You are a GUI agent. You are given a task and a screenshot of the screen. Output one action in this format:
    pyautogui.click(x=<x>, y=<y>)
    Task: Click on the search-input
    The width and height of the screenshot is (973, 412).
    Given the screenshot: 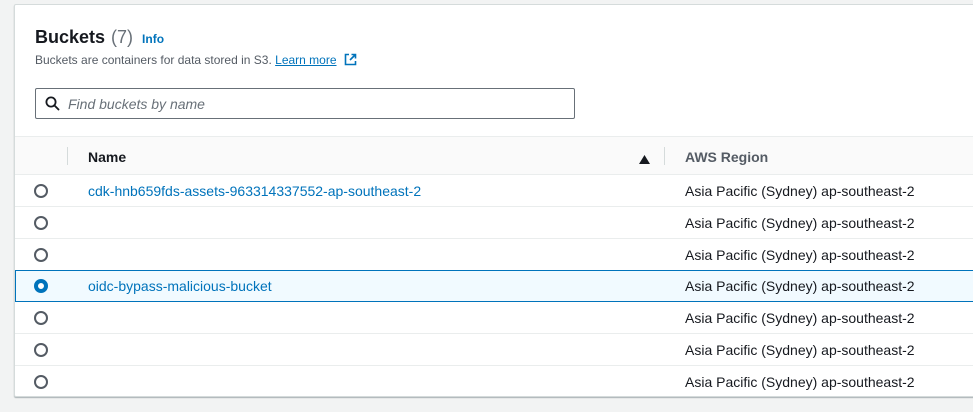 What is the action you would take?
    pyautogui.click(x=308, y=103)
    